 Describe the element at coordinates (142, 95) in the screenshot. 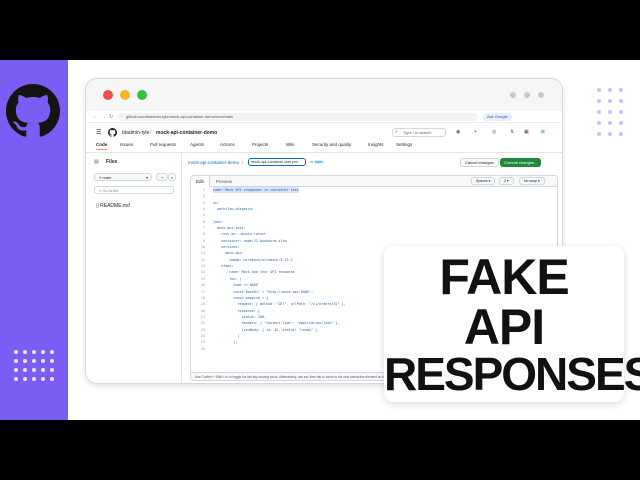

I see `maximize-window-button` at that location.